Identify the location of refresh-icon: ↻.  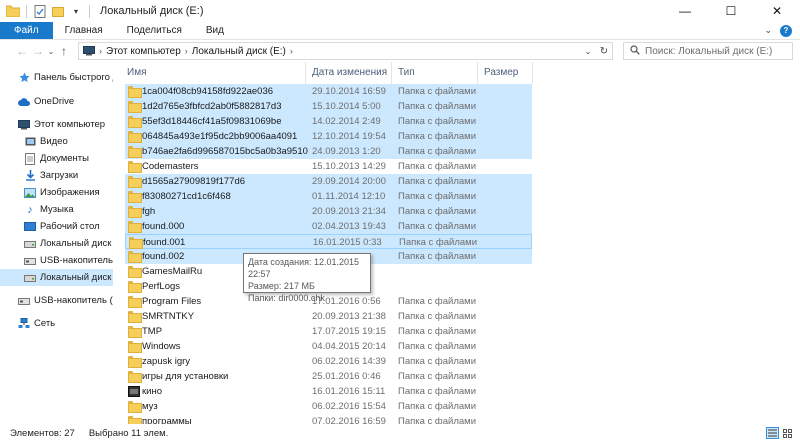
(604, 51).